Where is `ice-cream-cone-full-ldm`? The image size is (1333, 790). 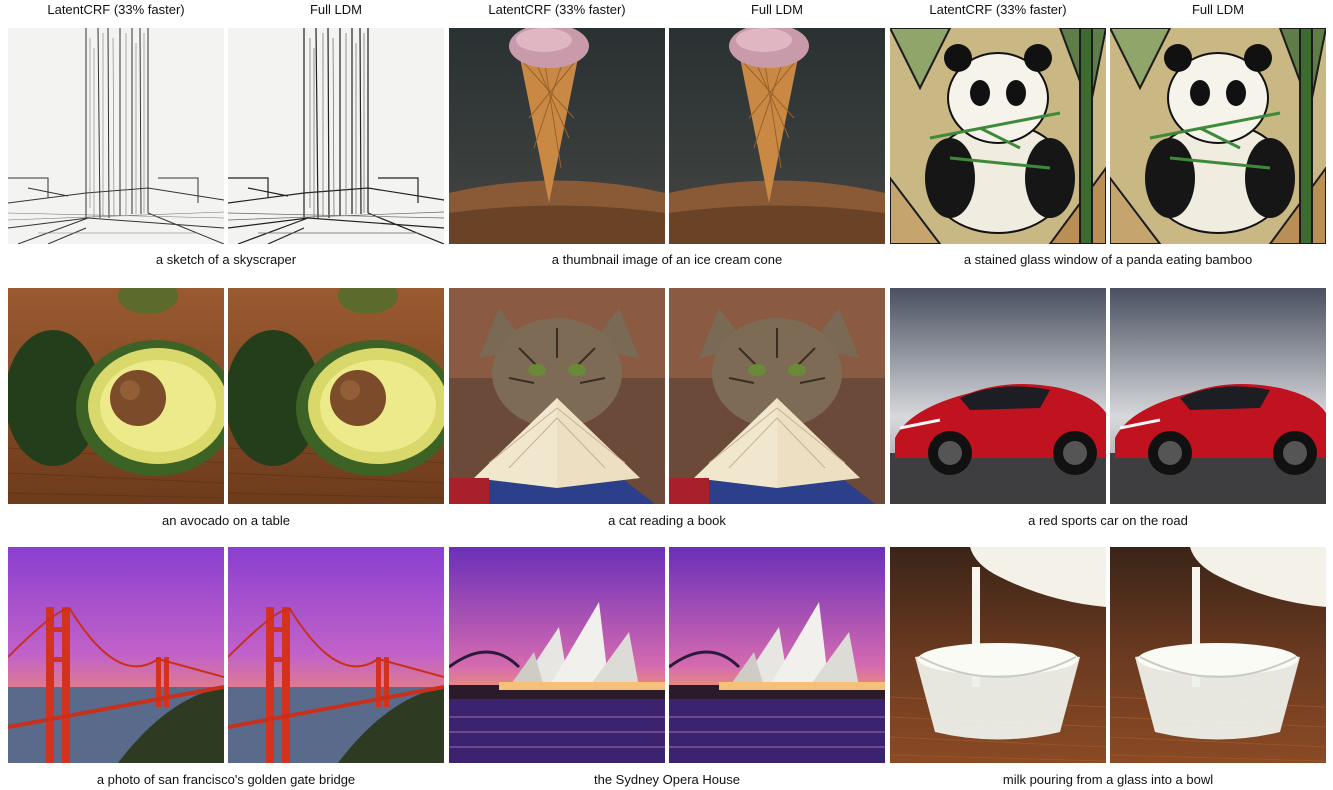 ice-cream-cone-full-ldm is located at coordinates (777, 136).